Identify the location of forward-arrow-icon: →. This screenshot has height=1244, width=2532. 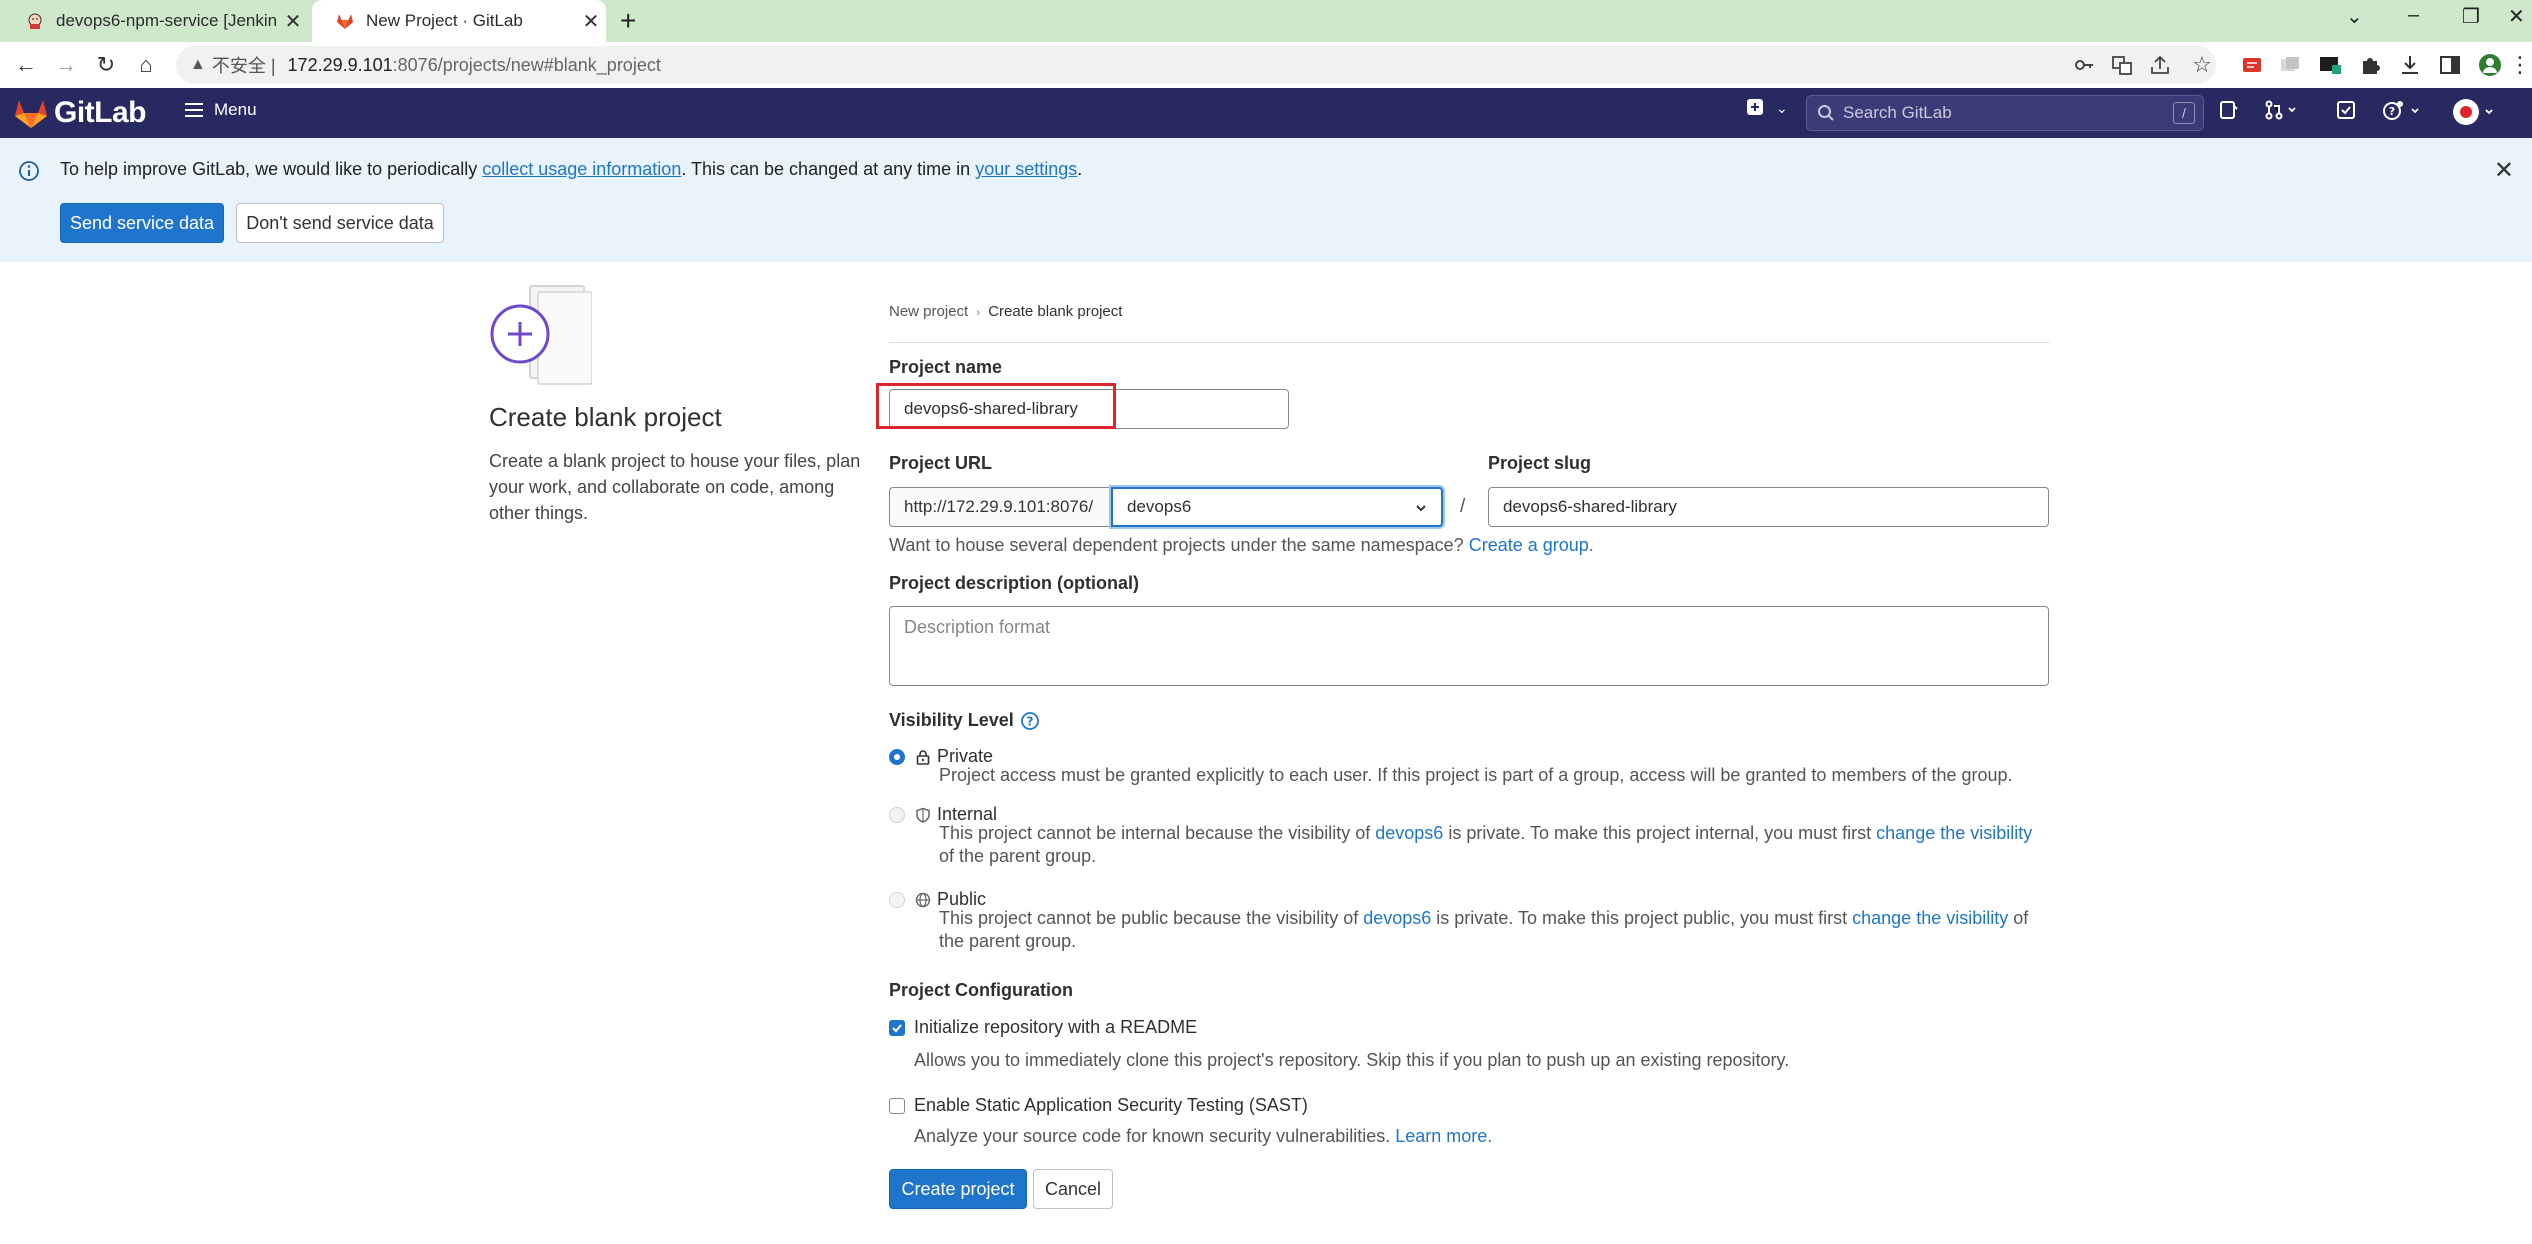
(66, 65).